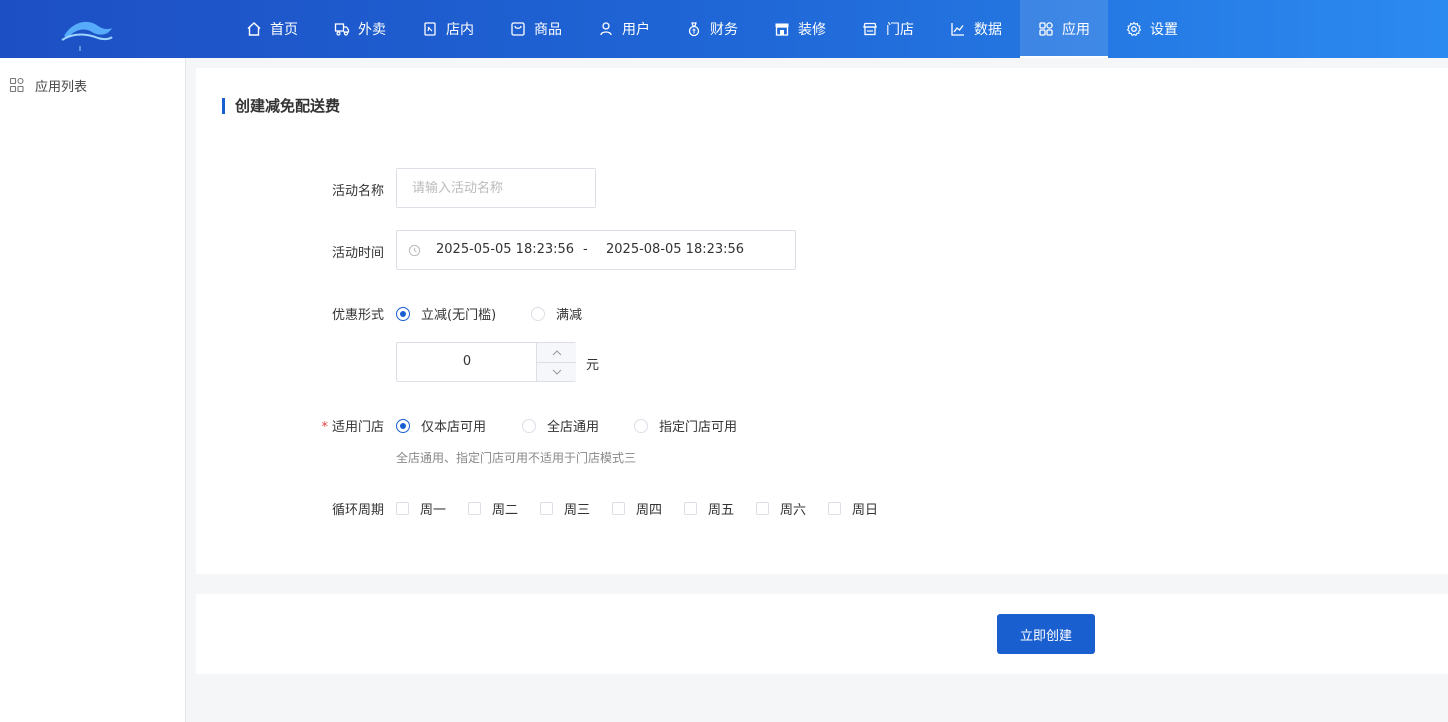  What do you see at coordinates (357, 253) in the screenshot?
I see `activity-time-label: 活动时间` at bounding box center [357, 253].